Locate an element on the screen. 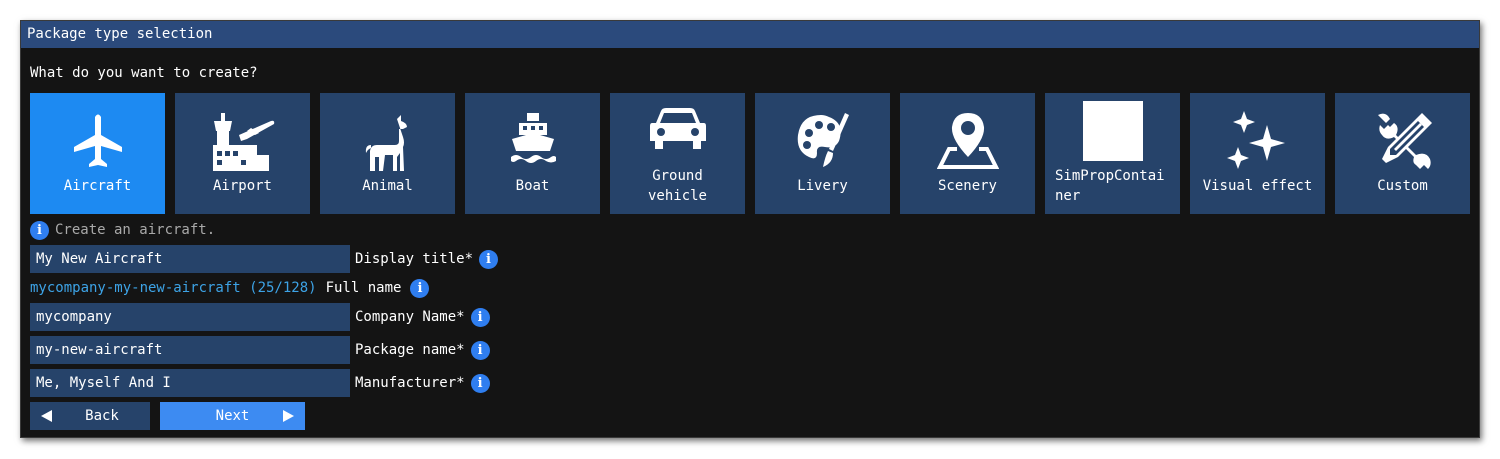 The width and height of the screenshot is (1500, 459). arrow-right-icon is located at coordinates (288, 416).